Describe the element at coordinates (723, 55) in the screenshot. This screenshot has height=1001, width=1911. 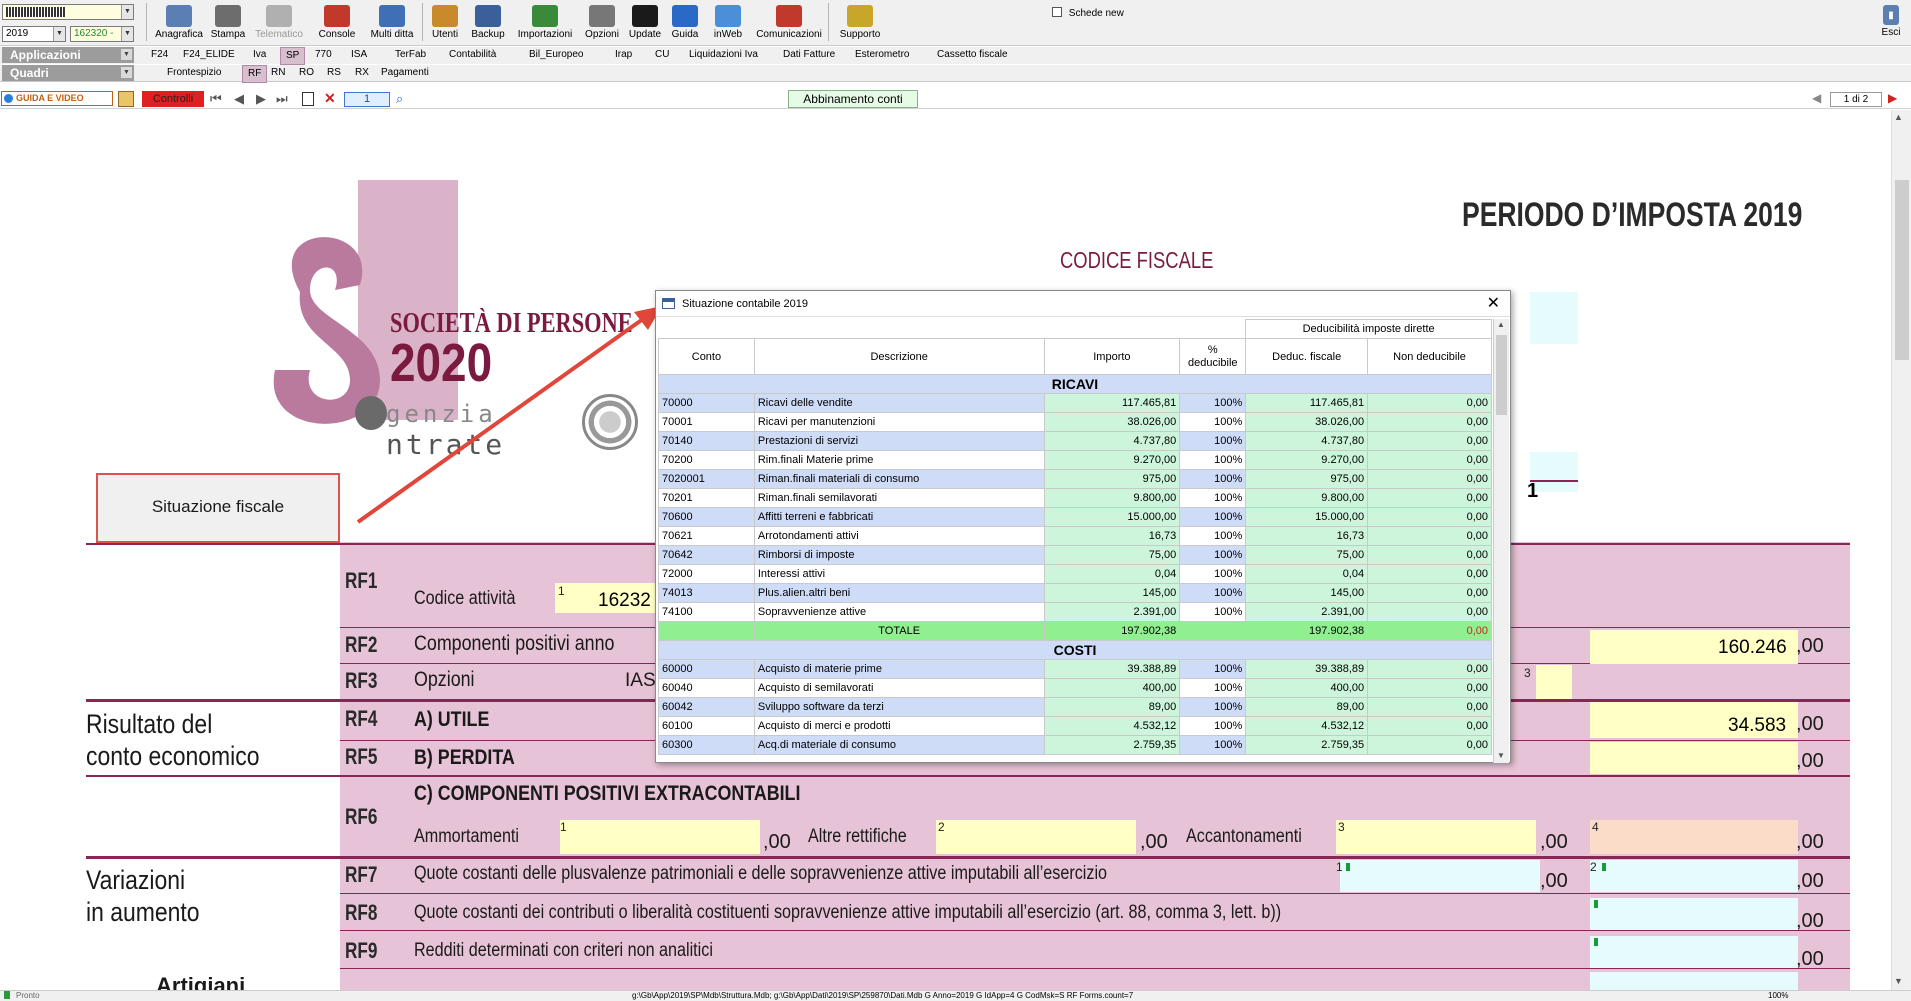
I see `menu-item-liquidazioni-iva: Liquidazioni Iva` at that location.